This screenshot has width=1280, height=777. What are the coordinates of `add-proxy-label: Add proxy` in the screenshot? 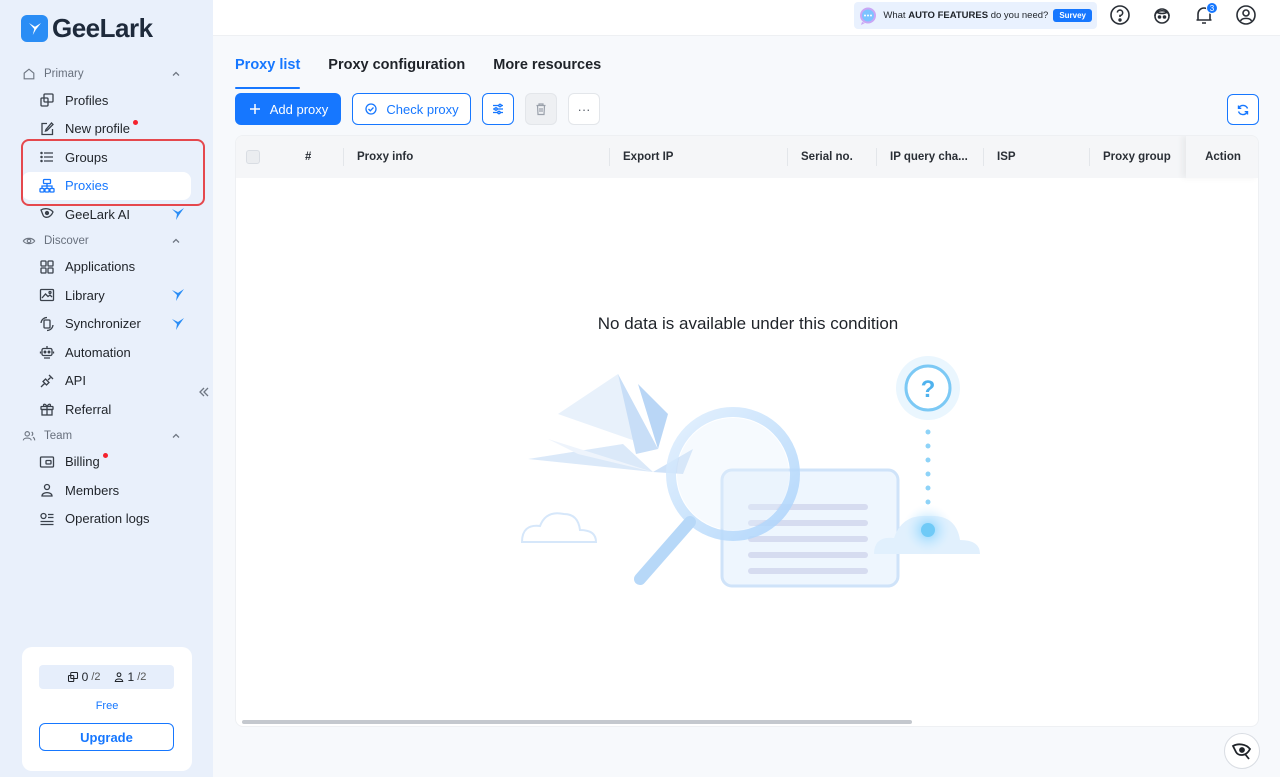 It's located at (299, 109).